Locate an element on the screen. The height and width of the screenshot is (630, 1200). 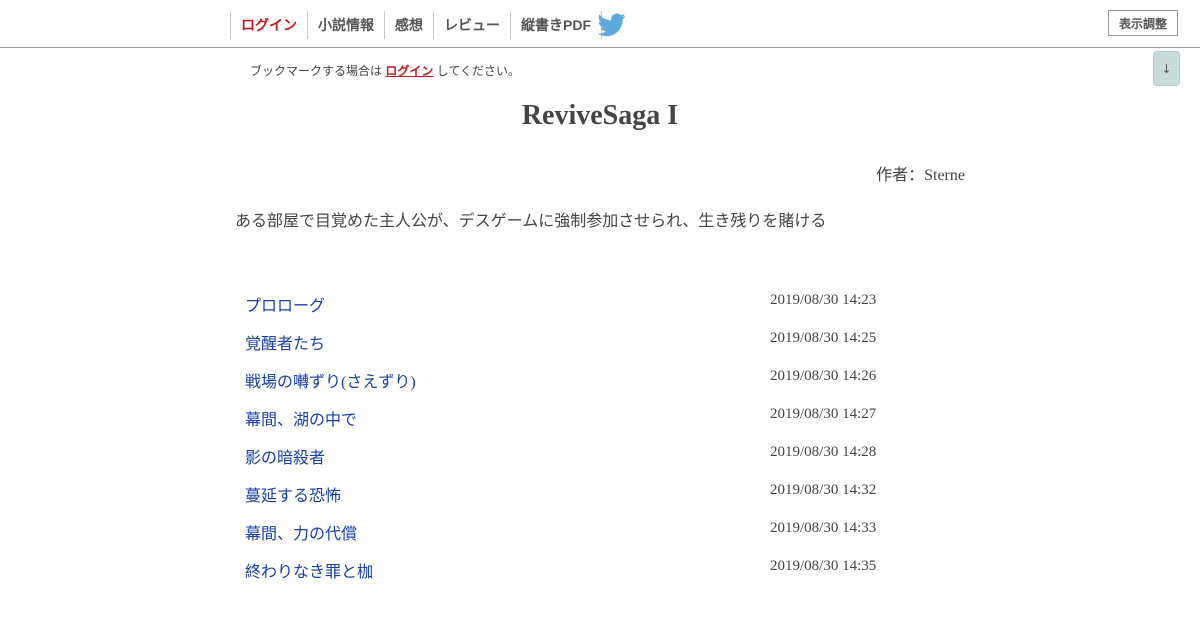
display-settings-button: 表示調整 is located at coordinates (1143, 23).